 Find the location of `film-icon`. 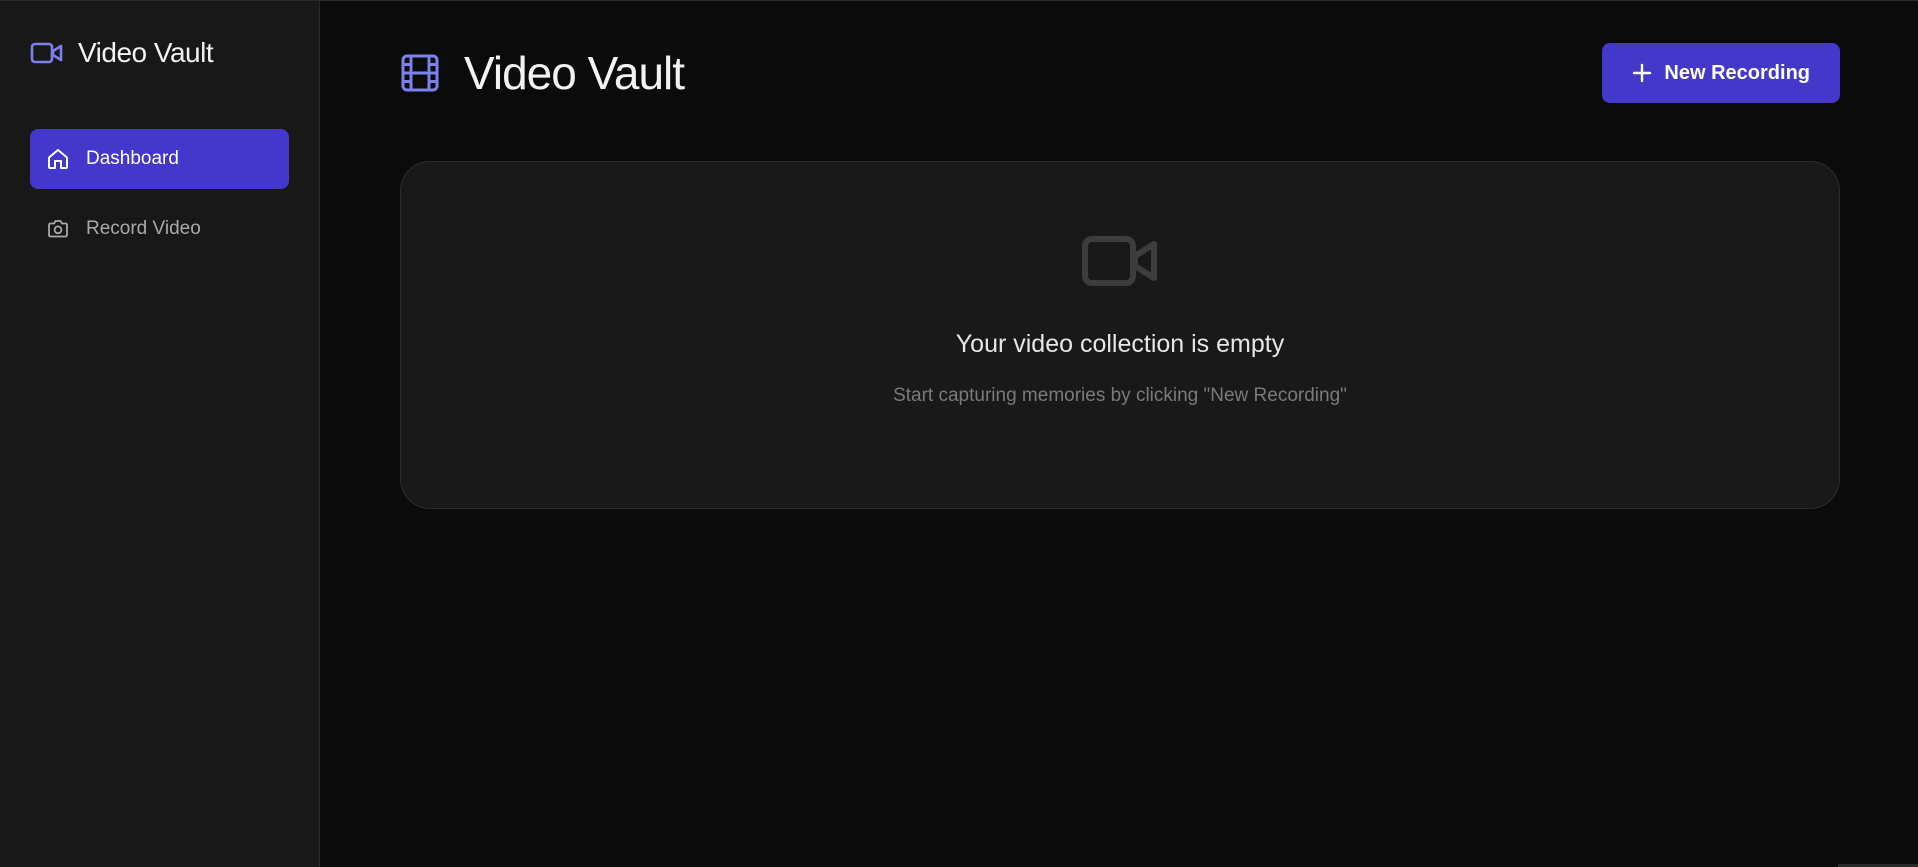

film-icon is located at coordinates (420, 73).